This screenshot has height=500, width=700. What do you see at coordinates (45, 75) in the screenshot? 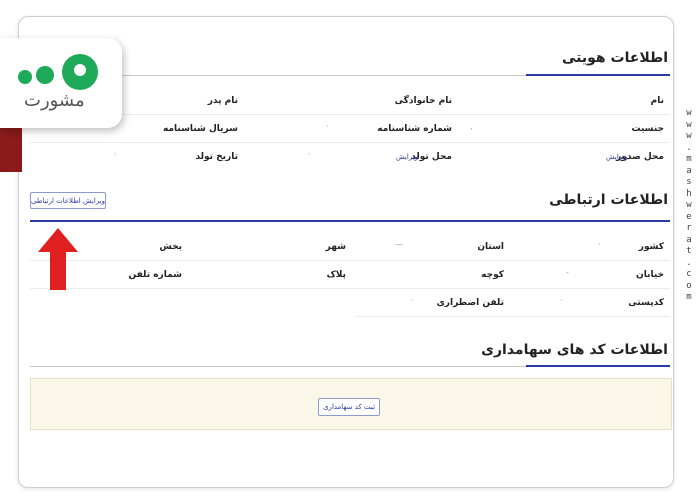
I see `logo-dot-medium` at bounding box center [45, 75].